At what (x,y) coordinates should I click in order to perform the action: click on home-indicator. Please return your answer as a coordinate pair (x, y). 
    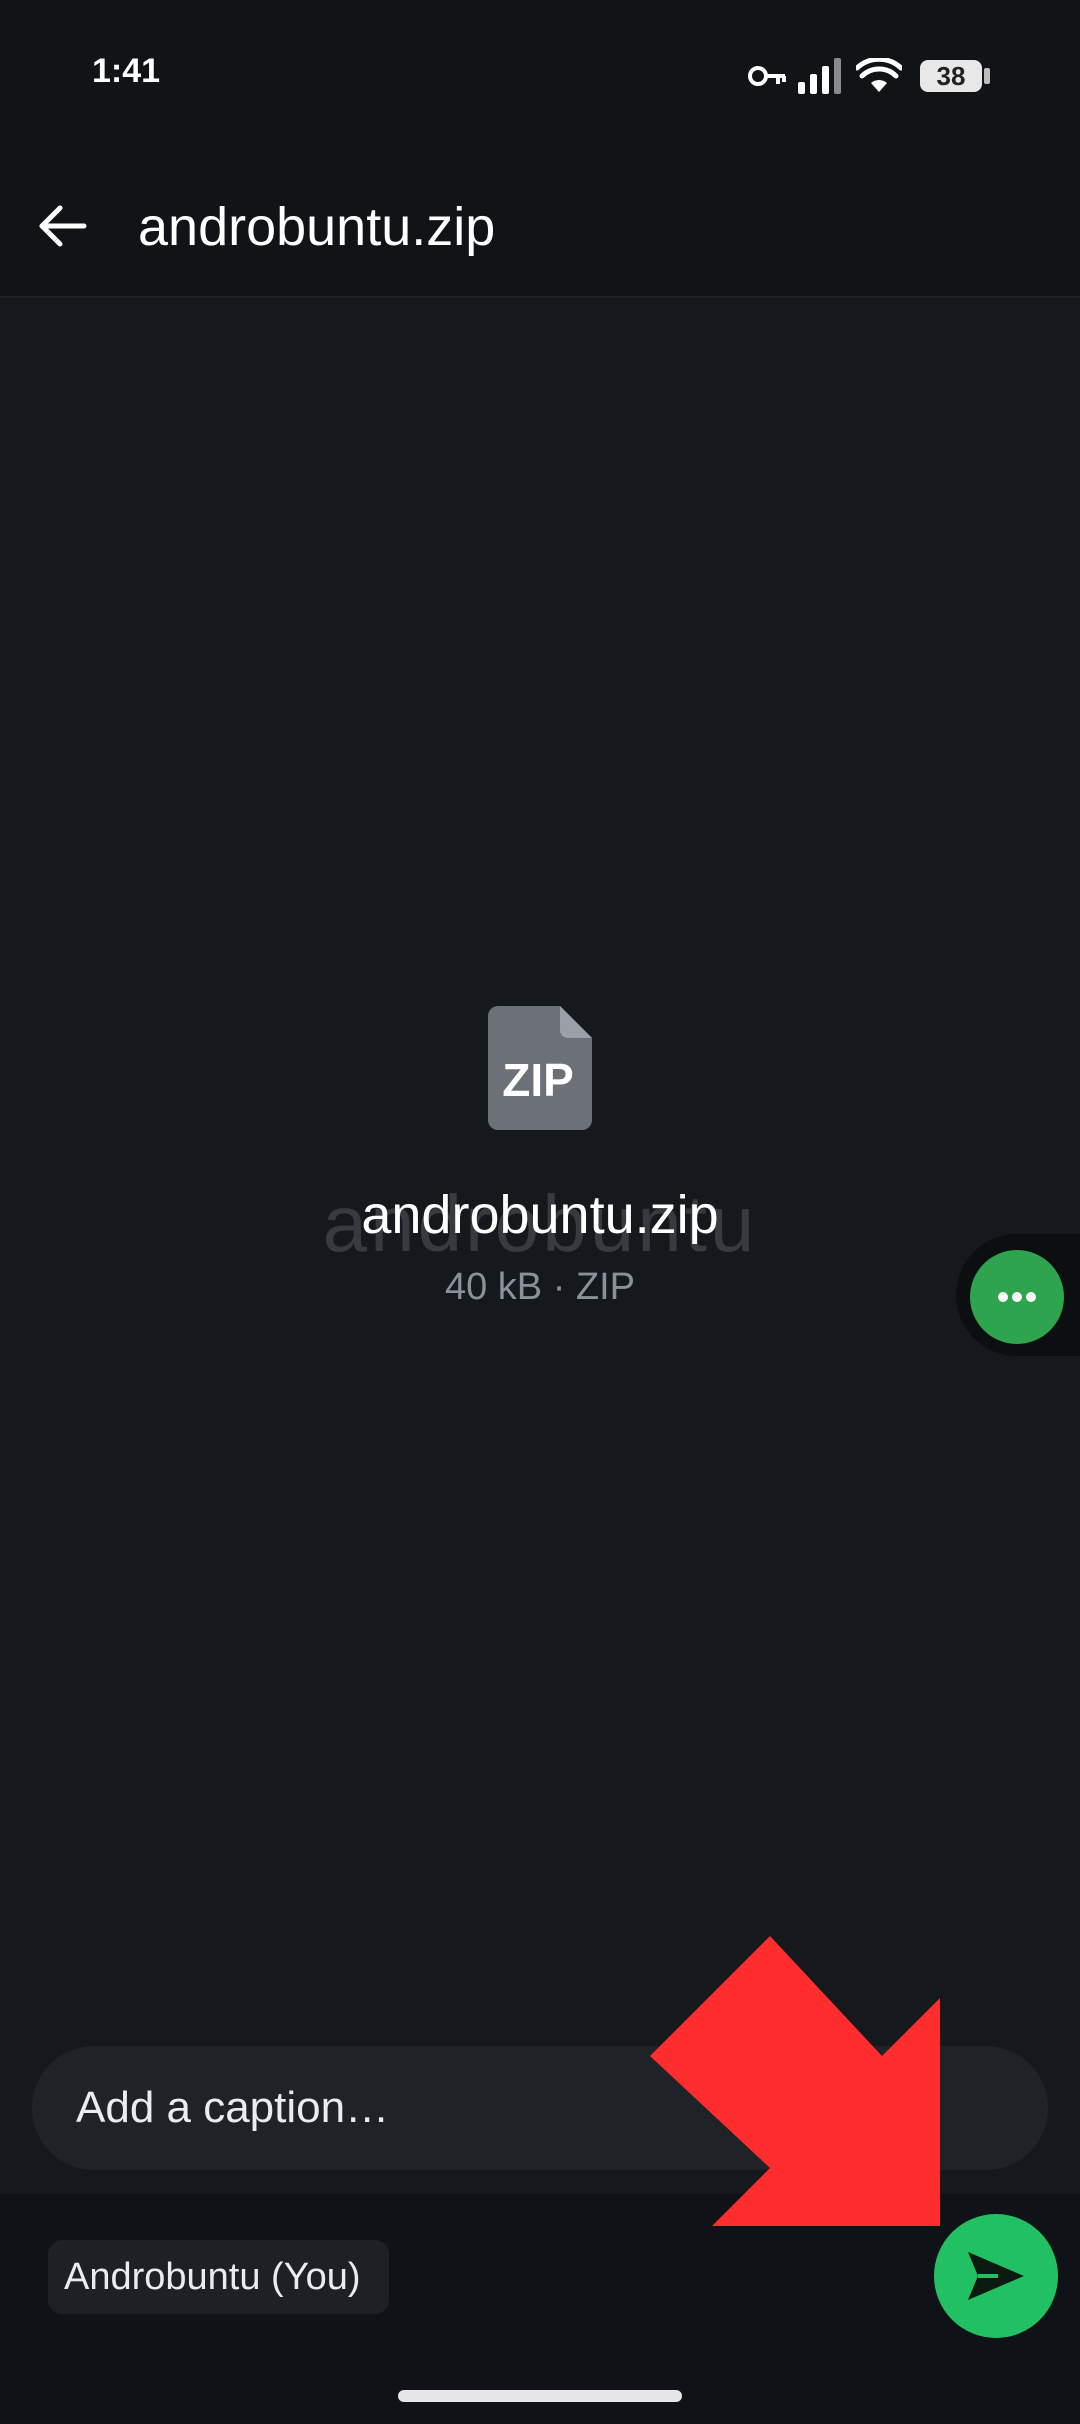
    Looking at the image, I should click on (540, 2396).